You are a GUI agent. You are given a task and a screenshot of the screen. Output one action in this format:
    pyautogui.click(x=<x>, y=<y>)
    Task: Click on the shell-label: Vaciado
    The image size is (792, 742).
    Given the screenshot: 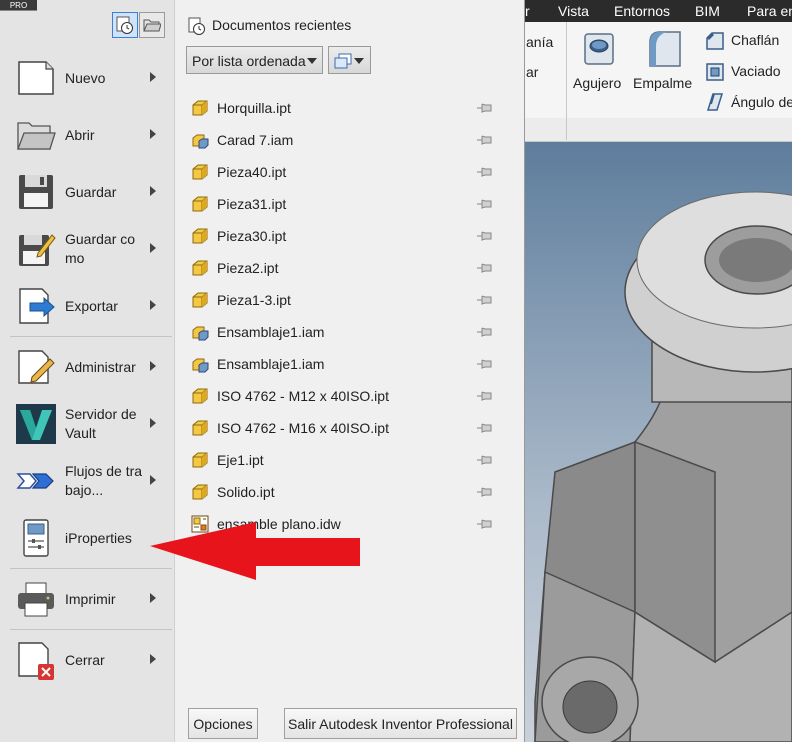 What is the action you would take?
    pyautogui.click(x=756, y=71)
    